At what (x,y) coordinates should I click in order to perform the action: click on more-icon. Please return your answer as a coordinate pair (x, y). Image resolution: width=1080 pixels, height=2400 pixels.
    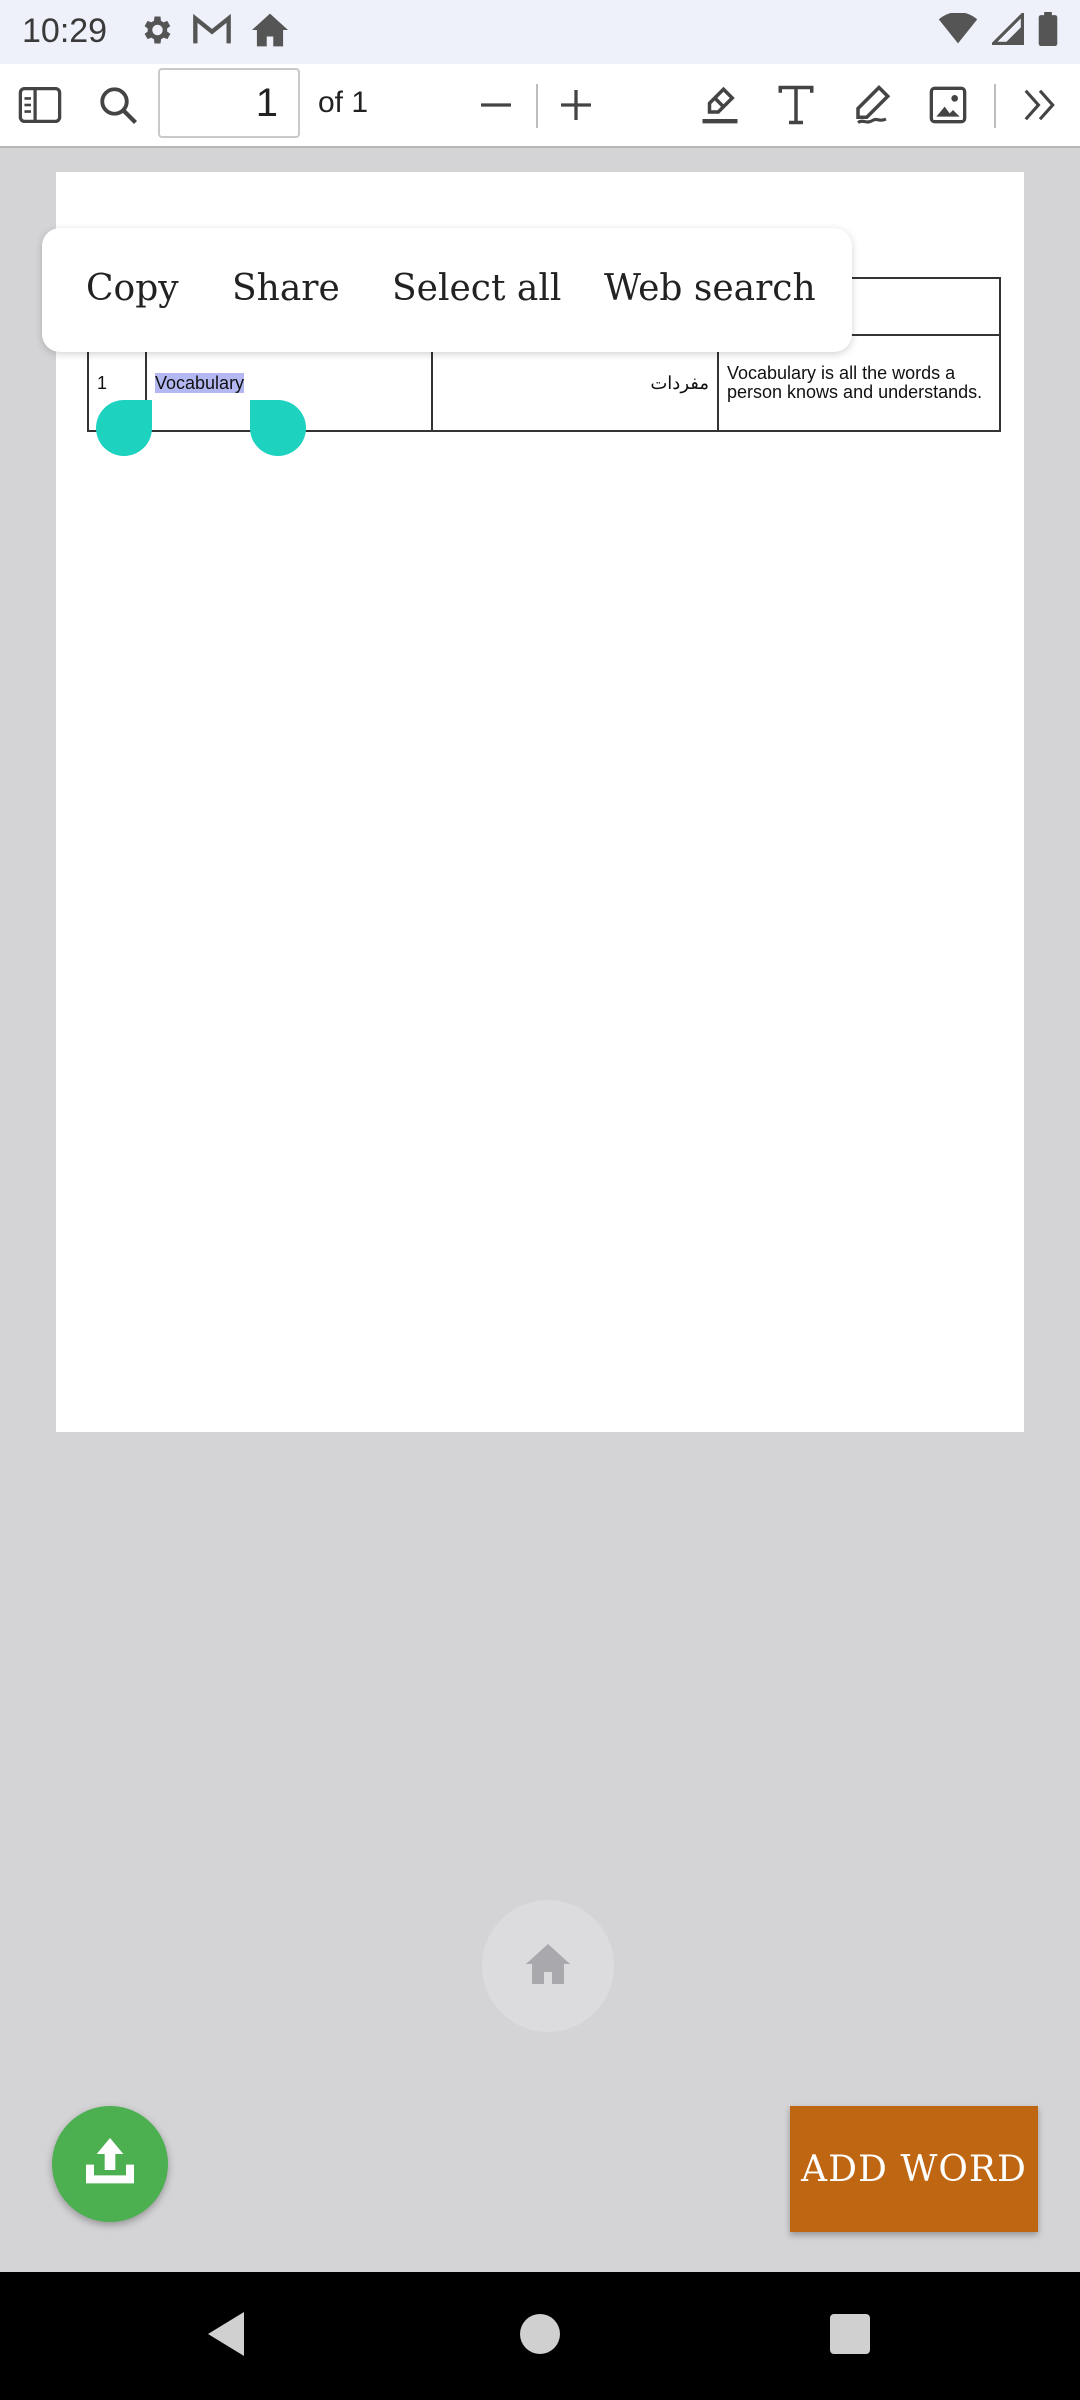
    Looking at the image, I should click on (1040, 105).